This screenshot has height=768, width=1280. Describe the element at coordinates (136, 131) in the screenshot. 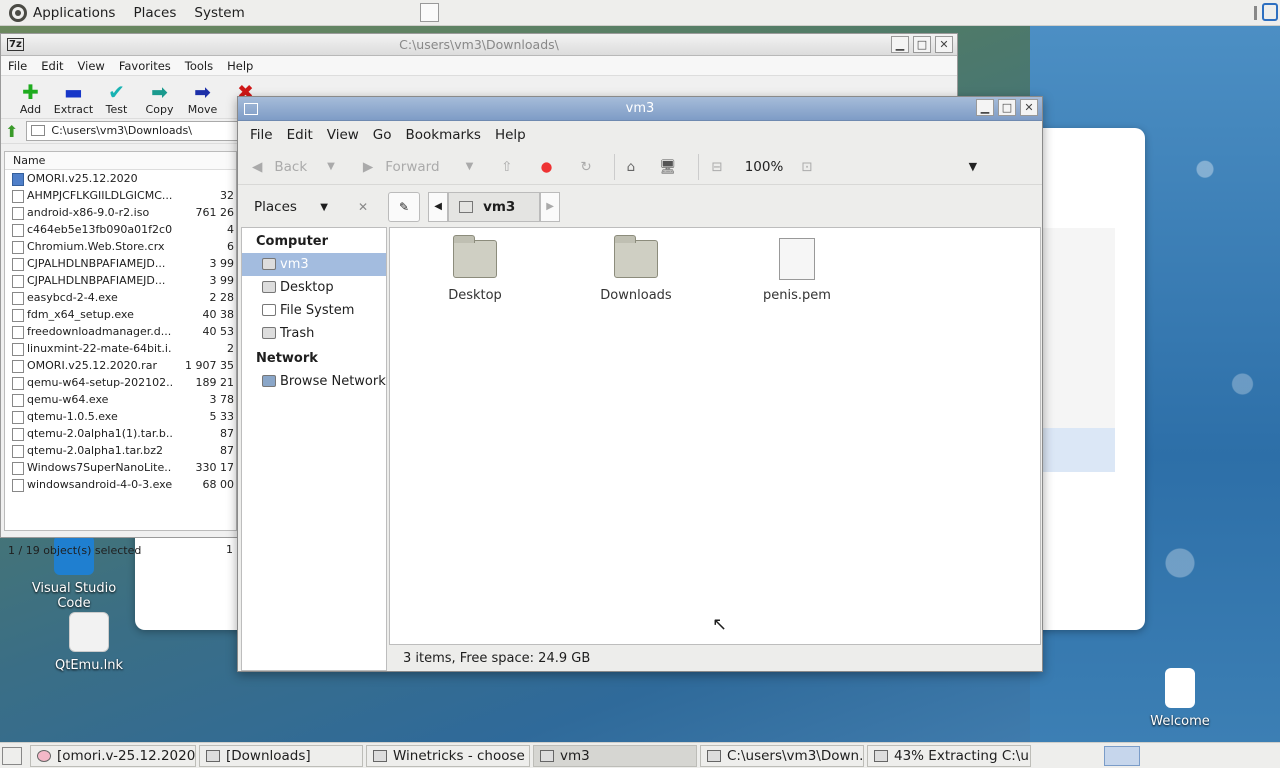

I see `path-field: C:\users\vm3\Downloads\` at that location.